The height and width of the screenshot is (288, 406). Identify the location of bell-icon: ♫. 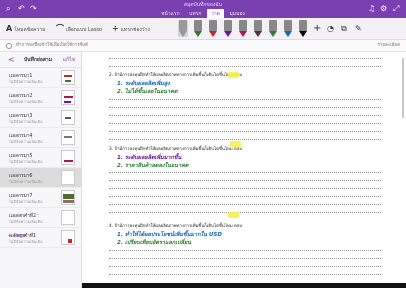
(371, 9).